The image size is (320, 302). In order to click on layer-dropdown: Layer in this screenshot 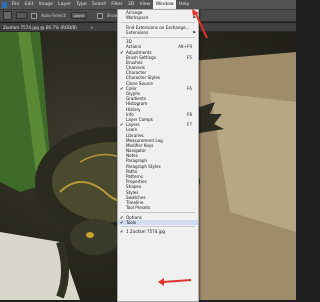, I will do `click(78, 15)`.